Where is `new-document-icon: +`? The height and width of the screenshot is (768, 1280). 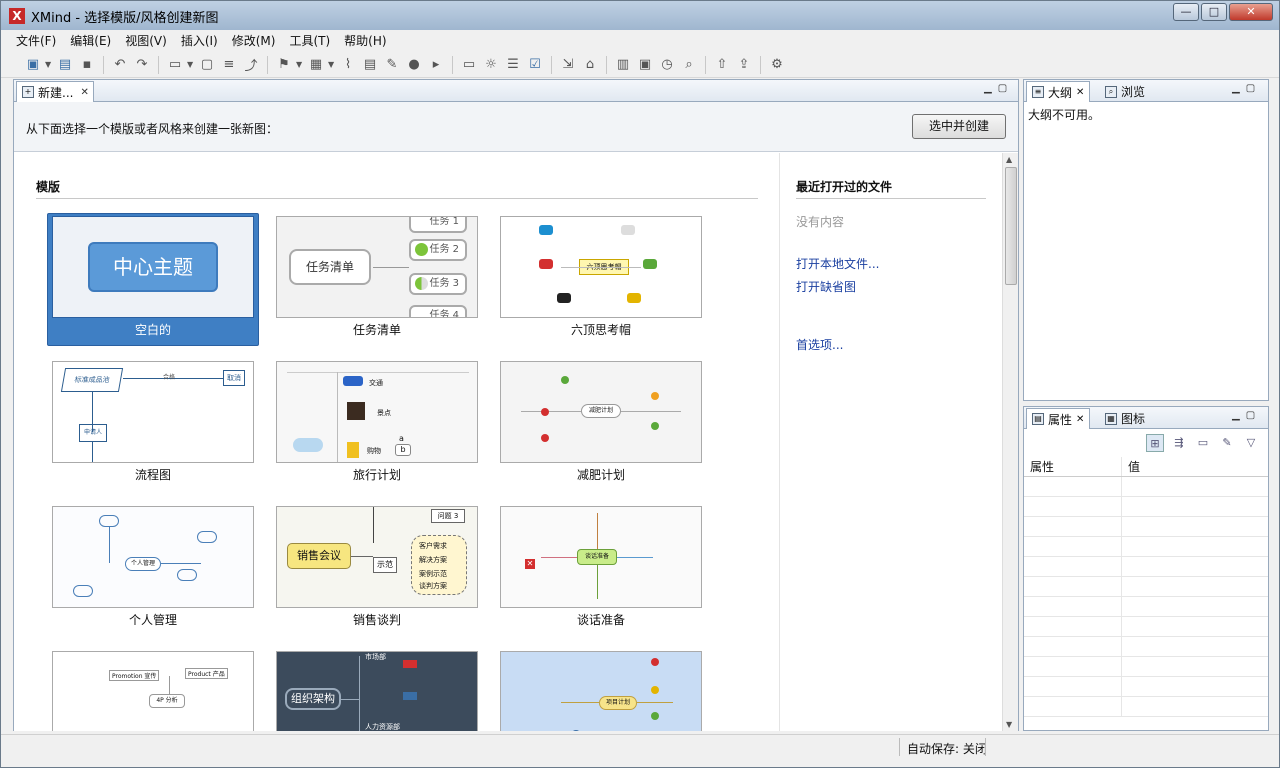
new-document-icon: + is located at coordinates (28, 92).